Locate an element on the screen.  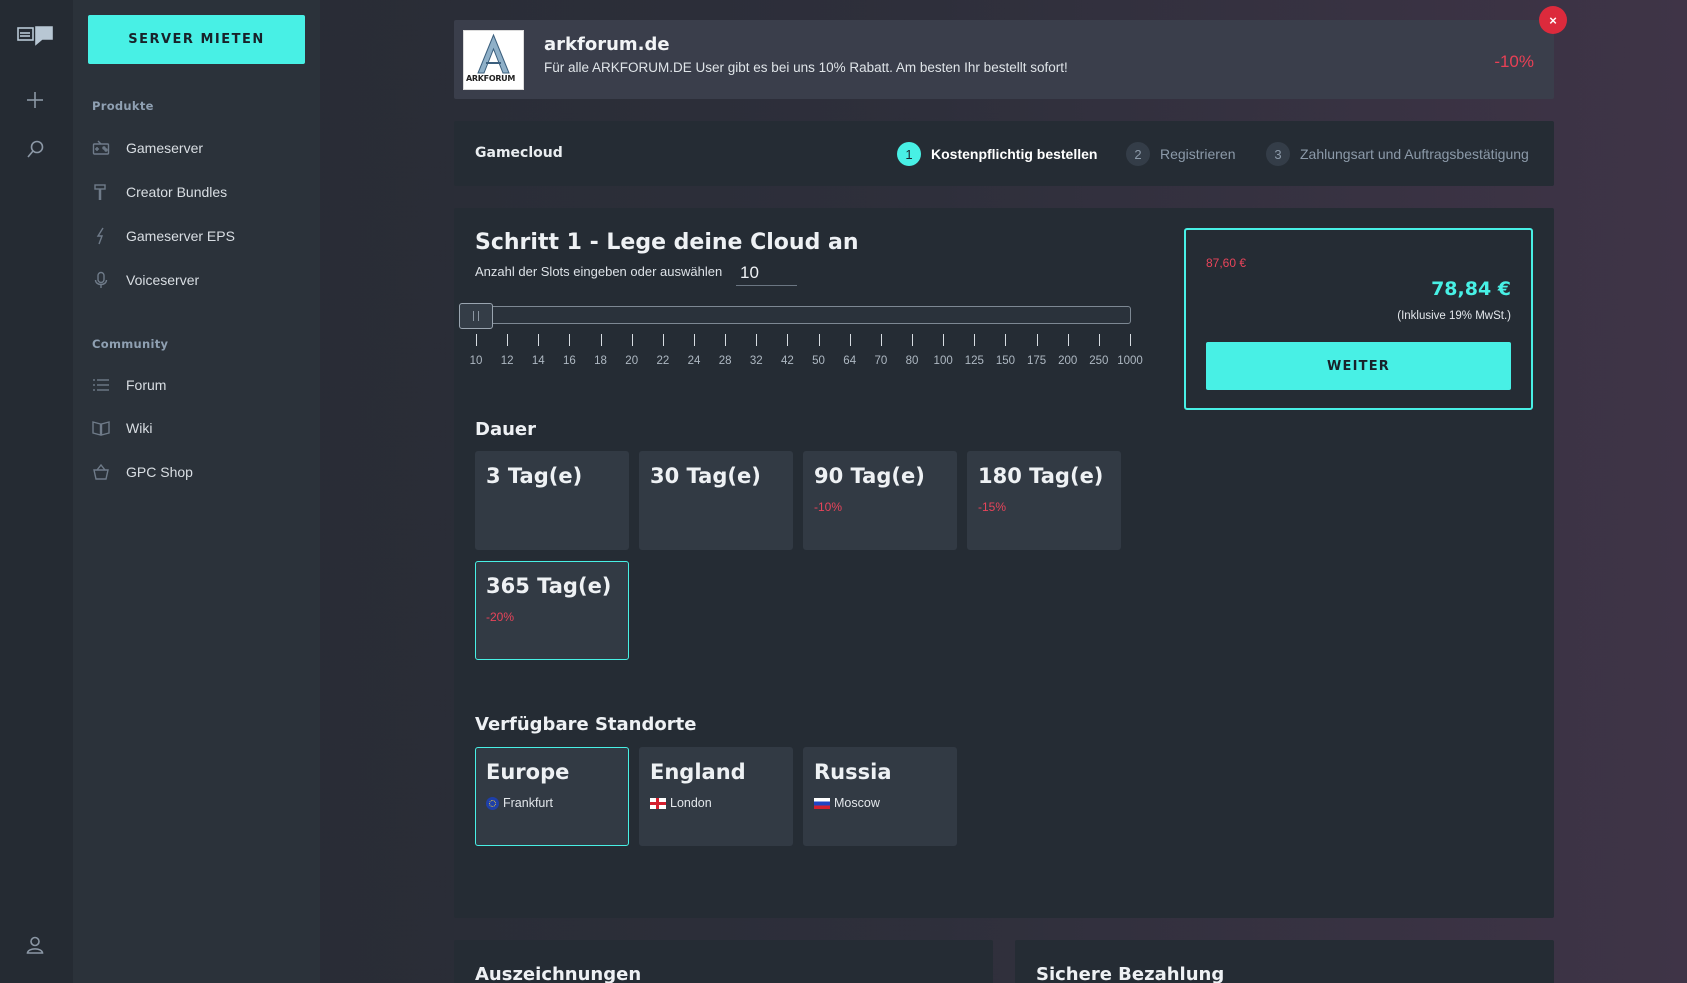
weiter-button: WEITER is located at coordinates (1358, 366).